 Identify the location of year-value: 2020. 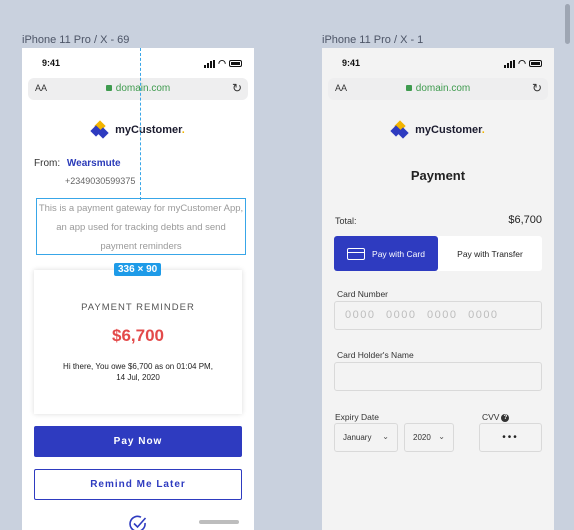
(422, 437).